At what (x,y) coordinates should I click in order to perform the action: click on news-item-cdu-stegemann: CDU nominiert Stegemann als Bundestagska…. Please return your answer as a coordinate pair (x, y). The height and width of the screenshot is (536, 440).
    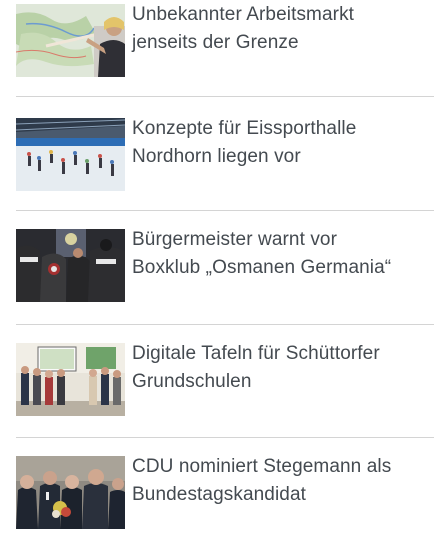
    Looking at the image, I should click on (225, 496).